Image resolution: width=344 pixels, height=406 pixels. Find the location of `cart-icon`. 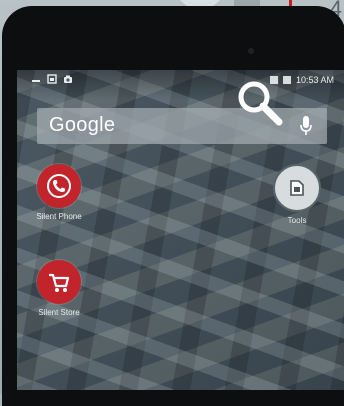

cart-icon is located at coordinates (59, 282).